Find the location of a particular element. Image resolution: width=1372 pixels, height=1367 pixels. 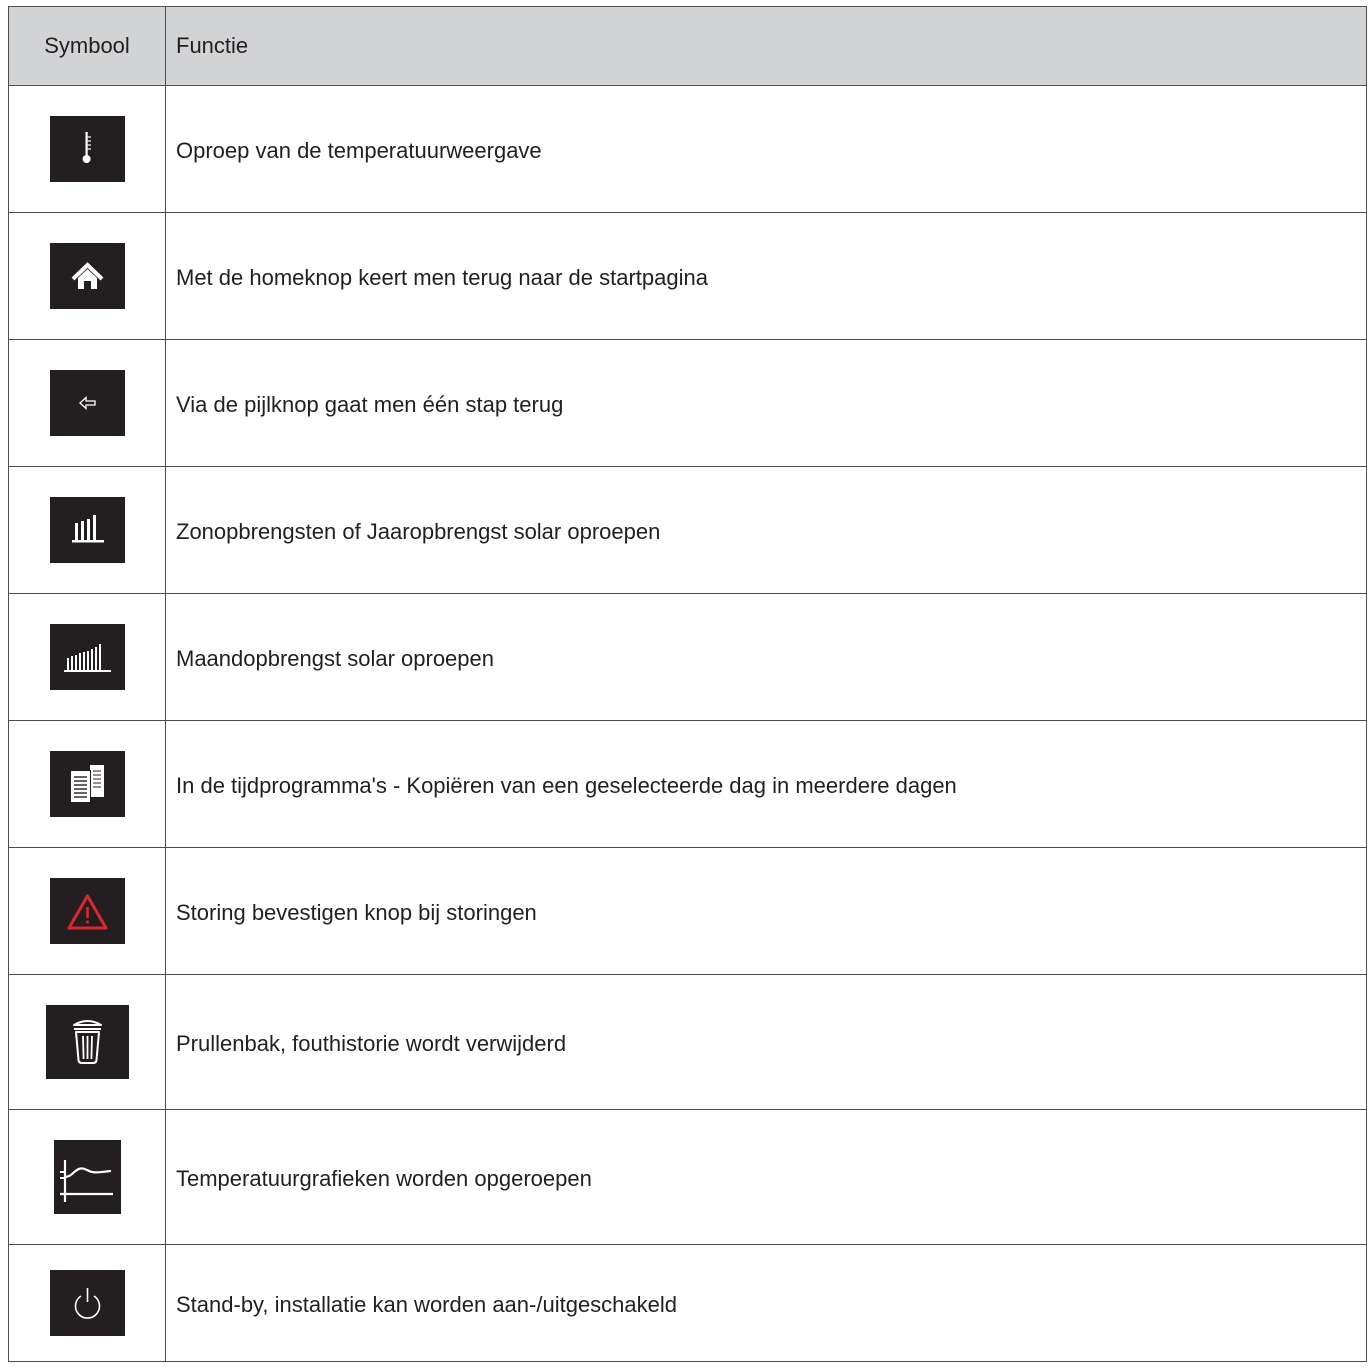

table-row: Maandopbrengst solar oproepen is located at coordinates (687, 657).